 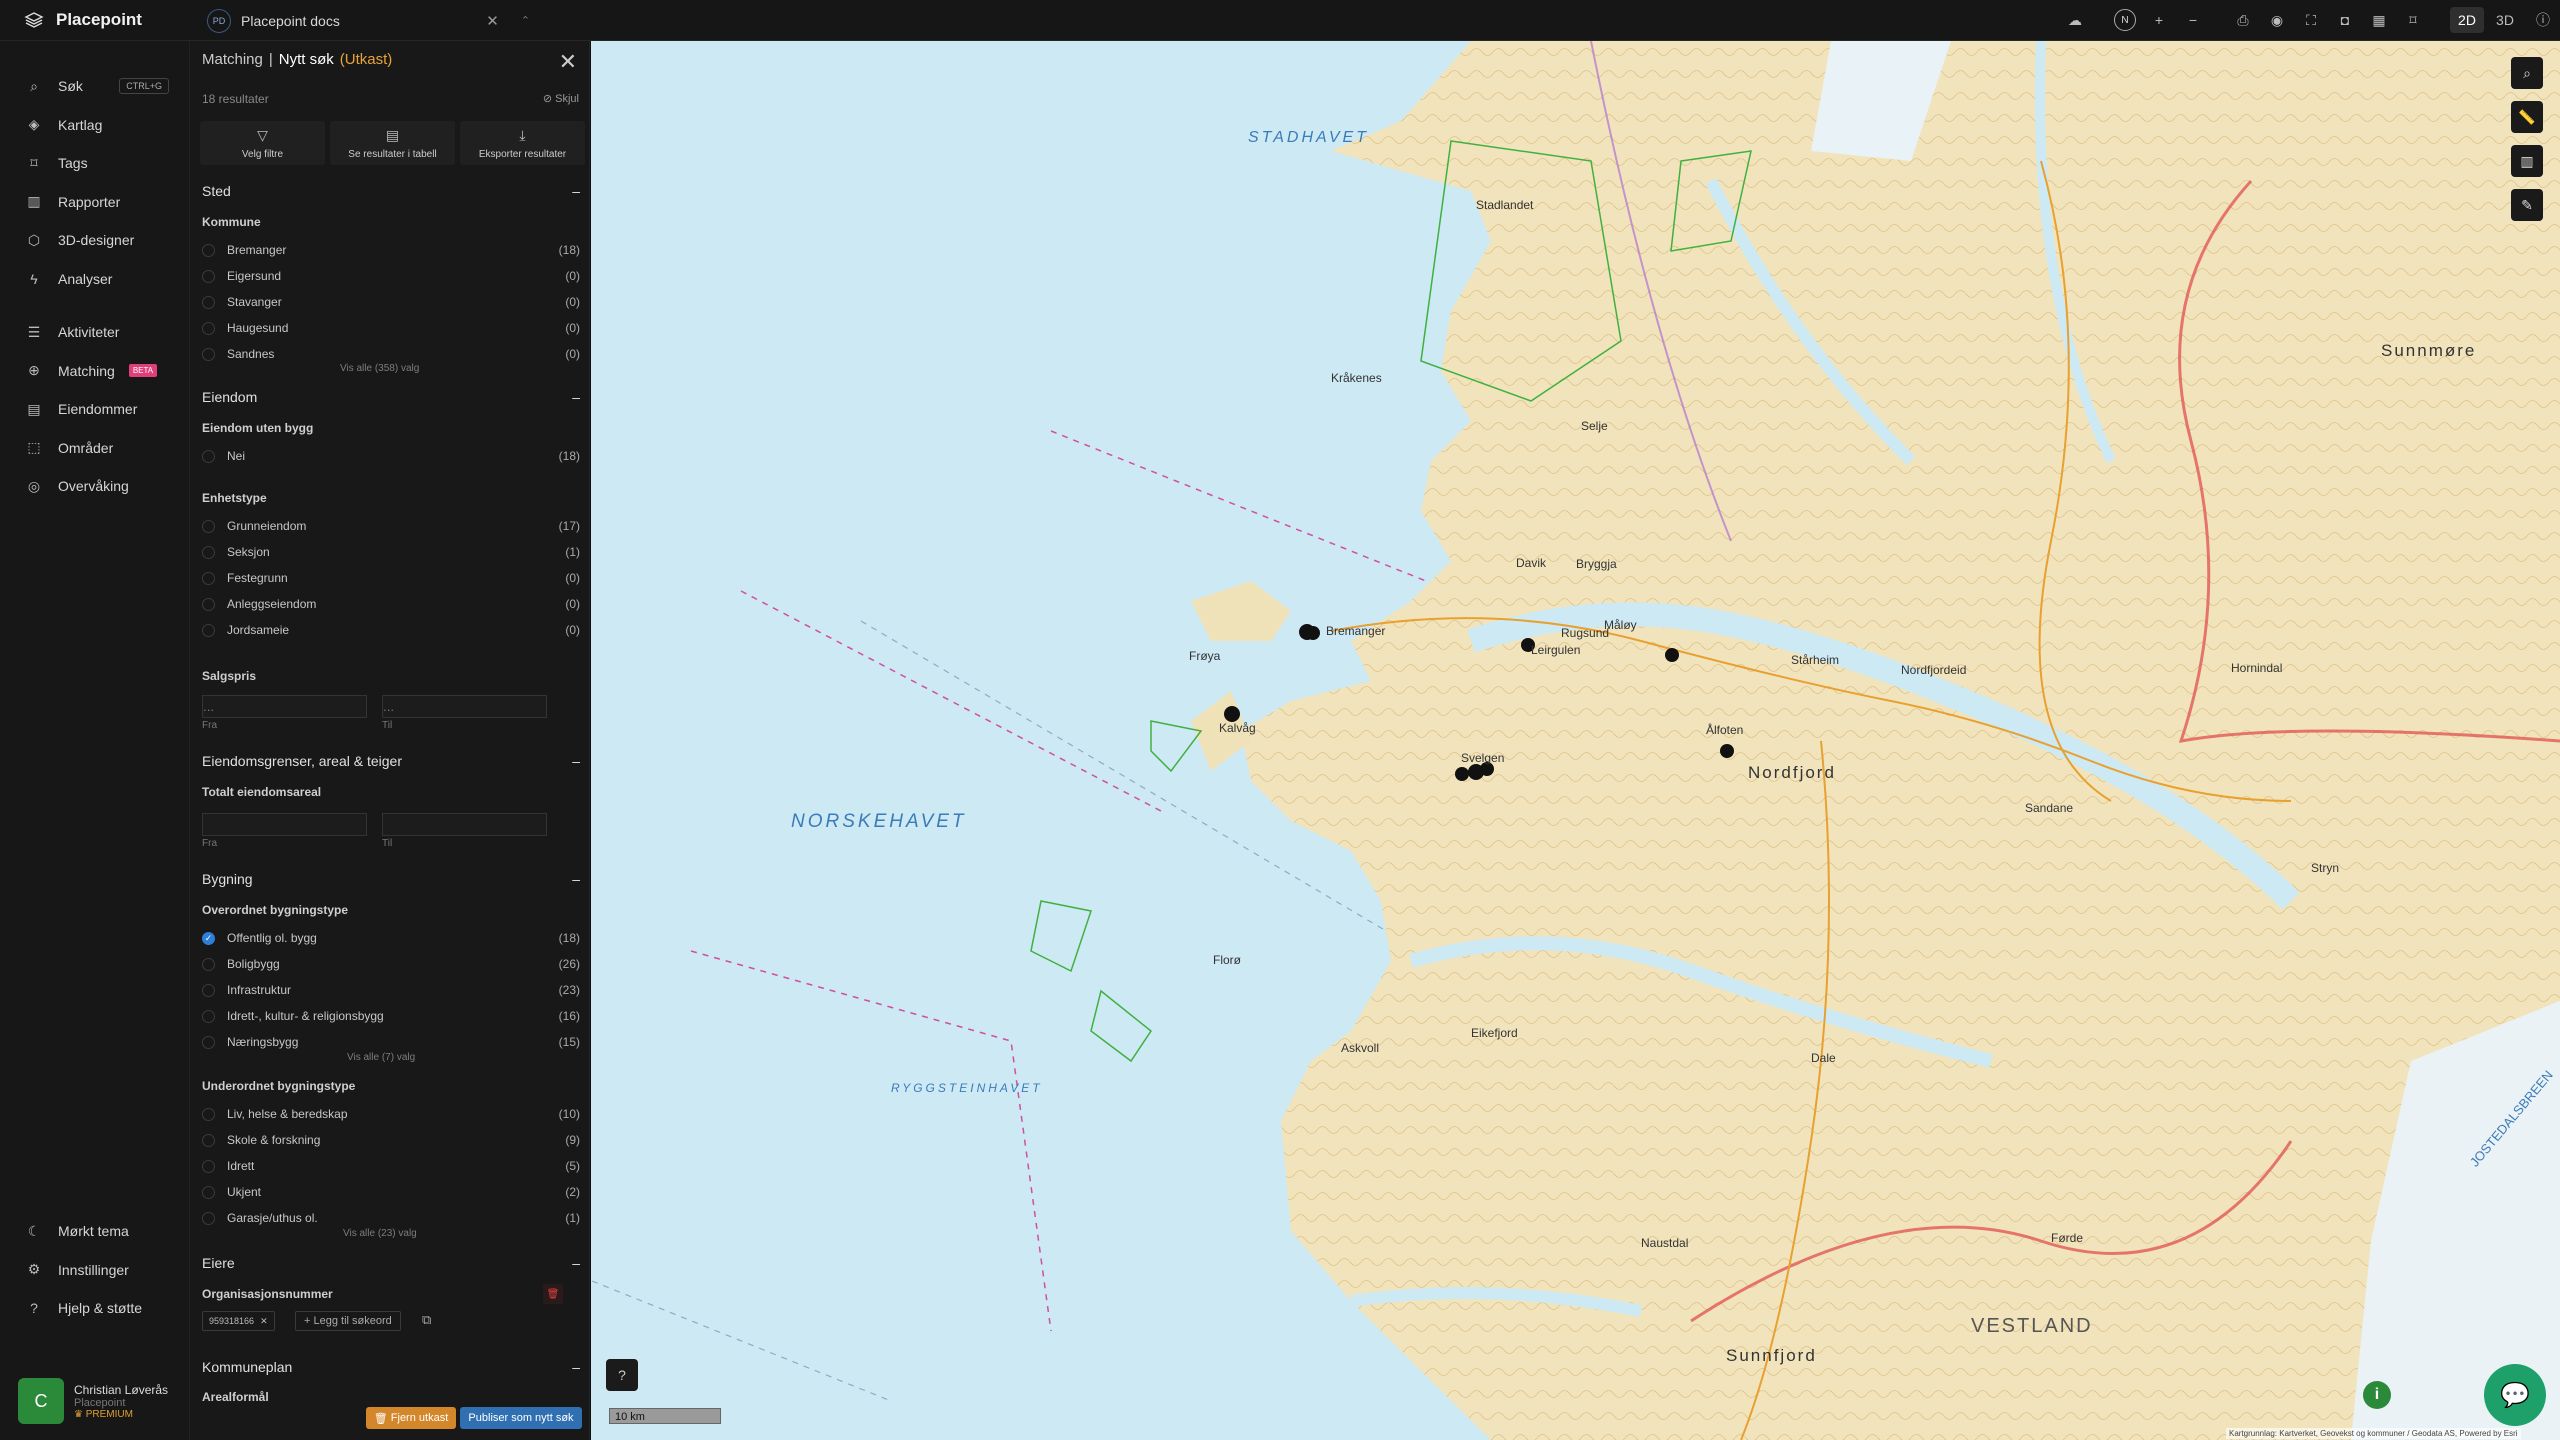 I want to click on clear-document-icon: ✕, so click(x=492, y=21).